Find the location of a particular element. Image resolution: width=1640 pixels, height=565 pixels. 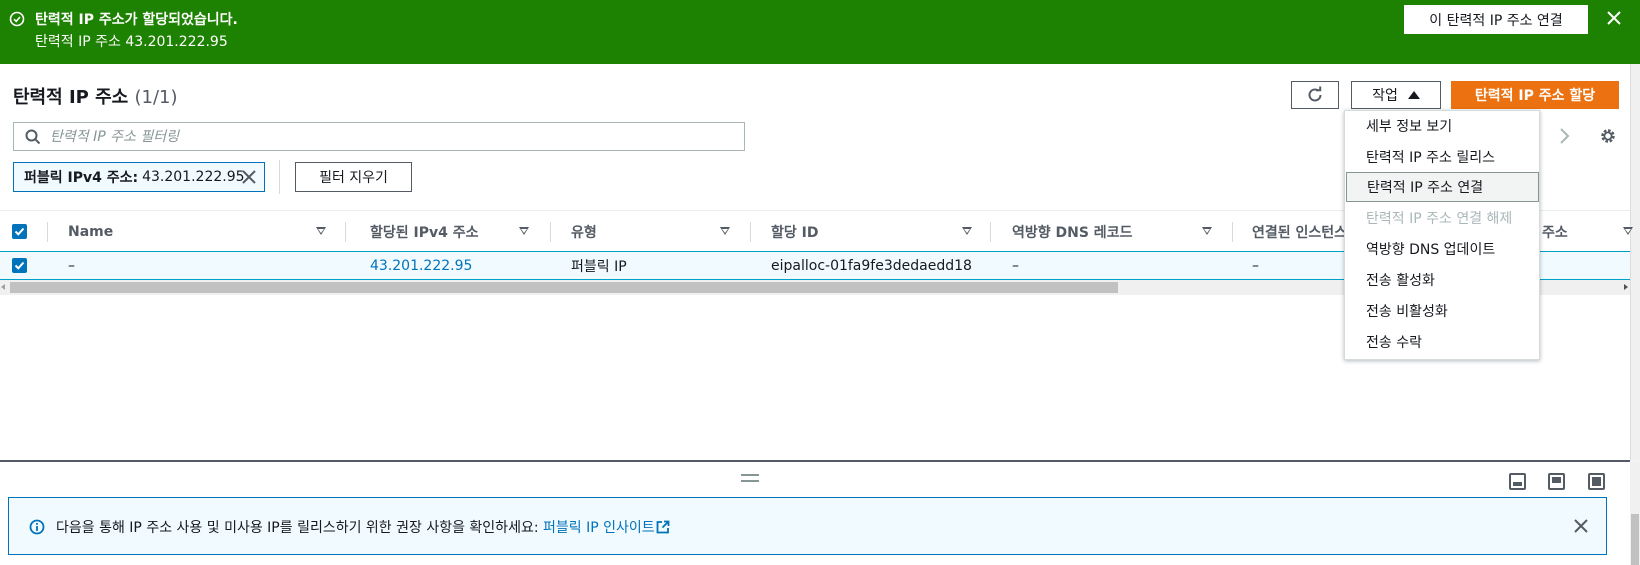

column-label: 유형 is located at coordinates (584, 233).